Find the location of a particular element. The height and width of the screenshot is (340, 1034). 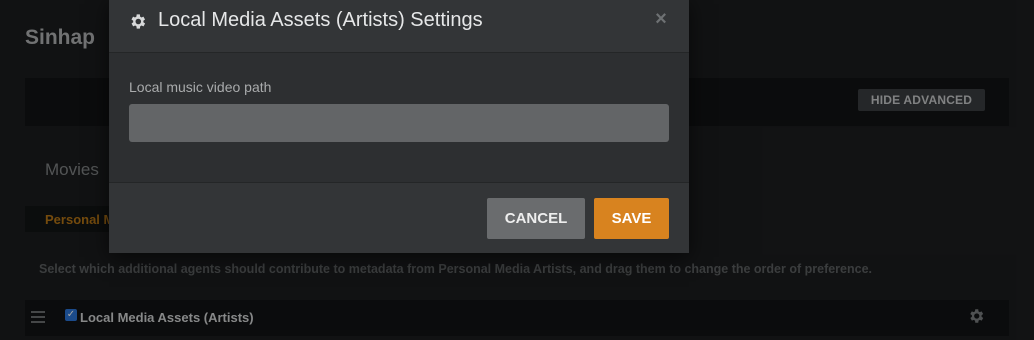

music-video-path-input is located at coordinates (399, 123).